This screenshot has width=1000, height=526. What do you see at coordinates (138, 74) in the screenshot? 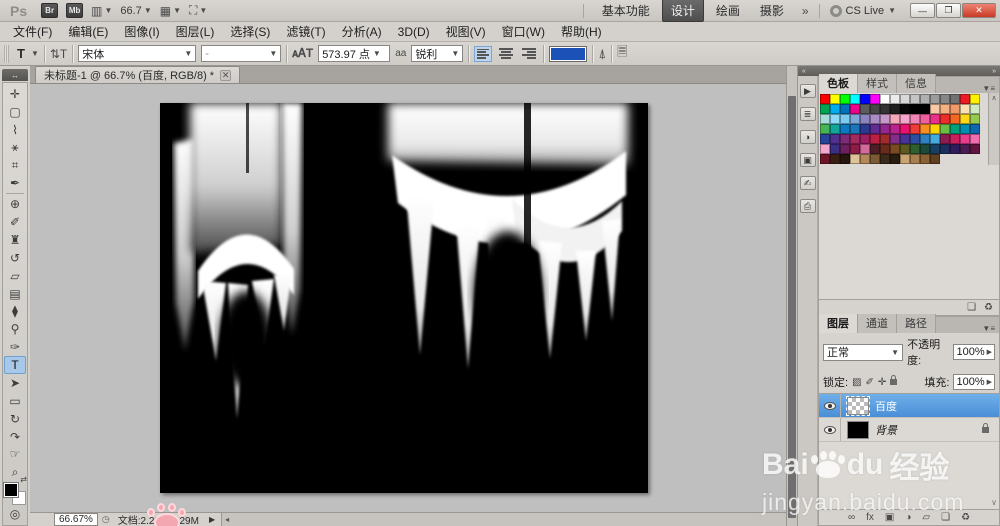
I see `document-tab: 未标题-1 @ 66.7% (百度, RGB/8) * ✕` at bounding box center [138, 74].